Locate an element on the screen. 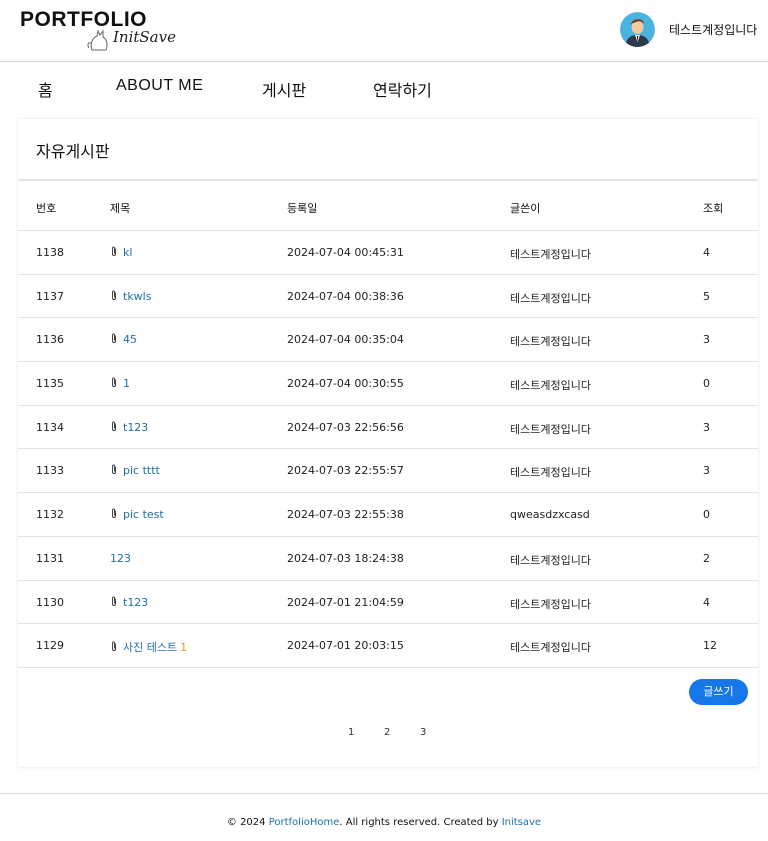  post-title-cell: kl is located at coordinates (121, 252).